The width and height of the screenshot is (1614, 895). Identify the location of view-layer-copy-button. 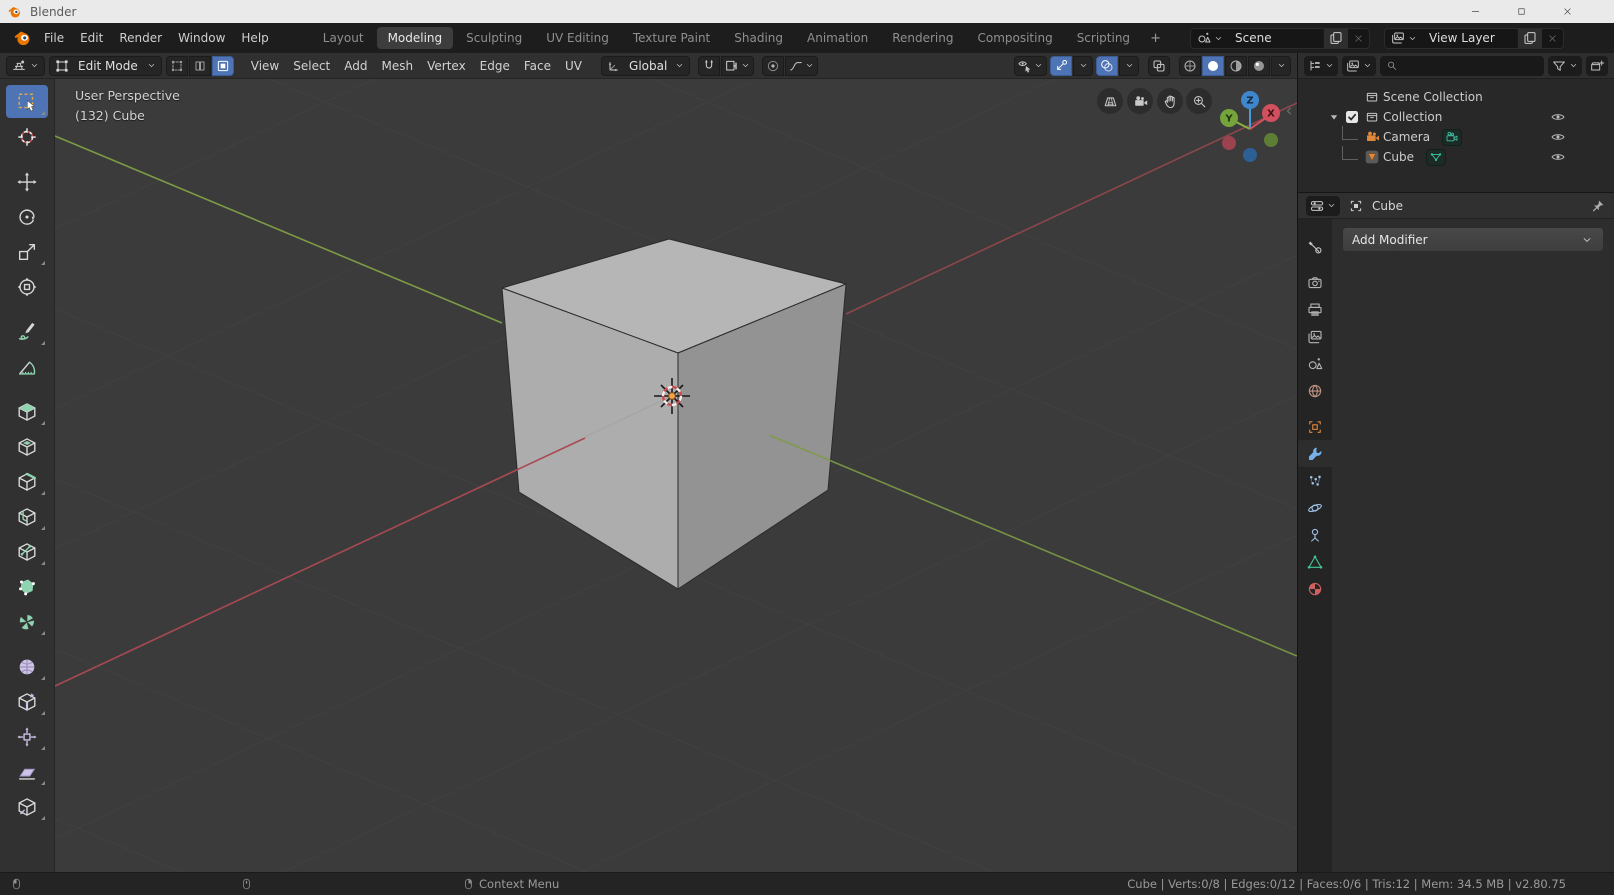
(1529, 38).